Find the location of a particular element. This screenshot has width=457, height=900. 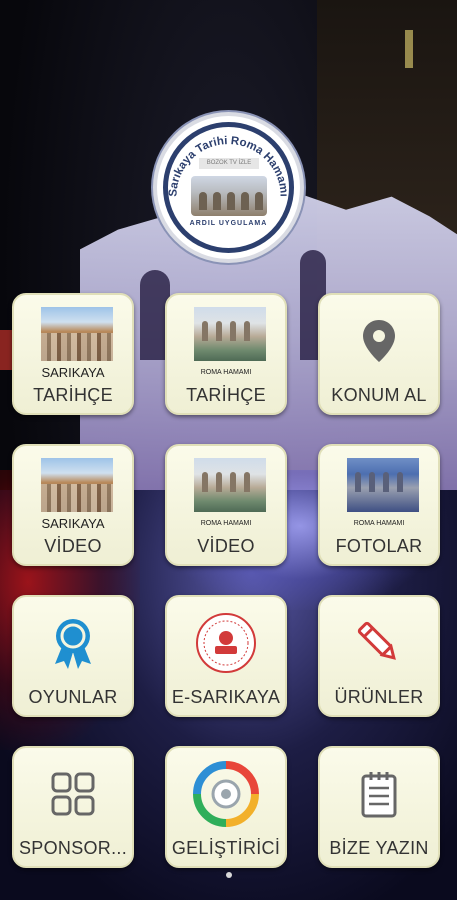

tile-sarikaya-tarihce: SARIKAYA TARİHÇE is located at coordinates (73, 354).